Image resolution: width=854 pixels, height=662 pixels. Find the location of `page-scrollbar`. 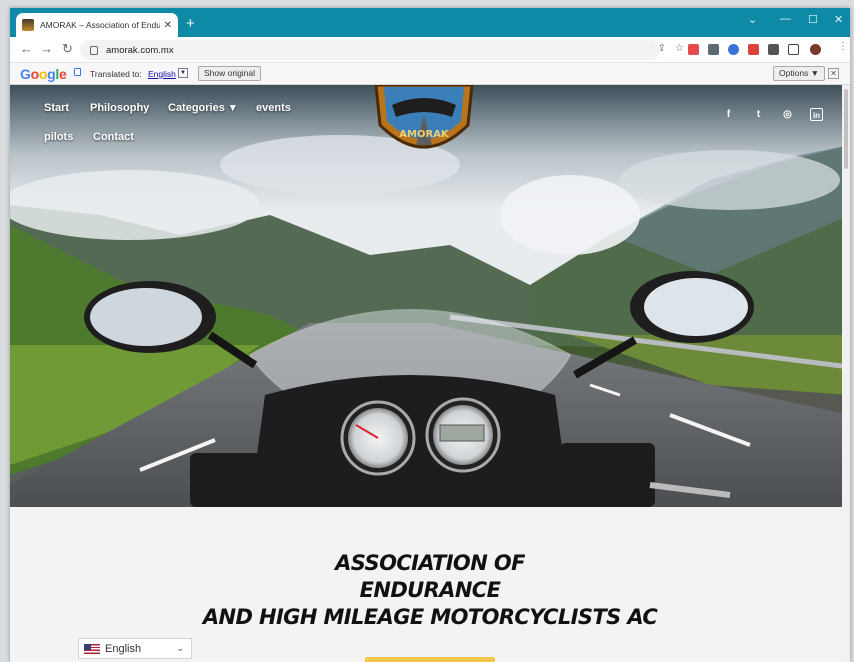

page-scrollbar is located at coordinates (846, 373).